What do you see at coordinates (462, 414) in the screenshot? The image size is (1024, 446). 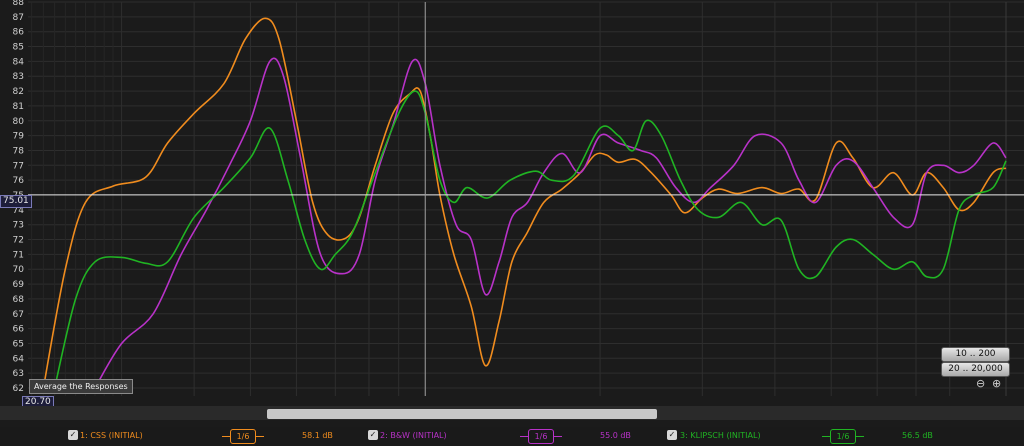 I see `scrollbar-thumb` at bounding box center [462, 414].